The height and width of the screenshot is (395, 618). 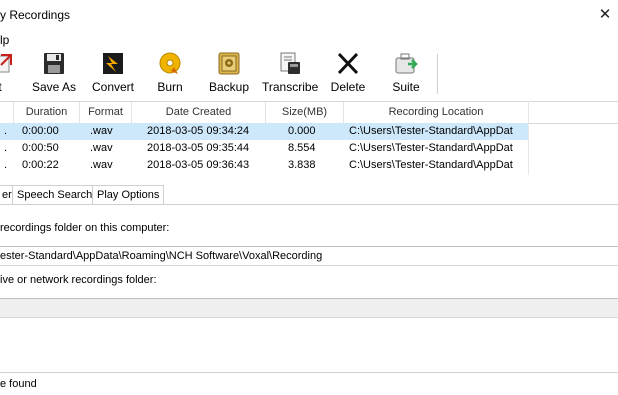 What do you see at coordinates (437, 74) in the screenshot?
I see `toolbar-separator` at bounding box center [437, 74].